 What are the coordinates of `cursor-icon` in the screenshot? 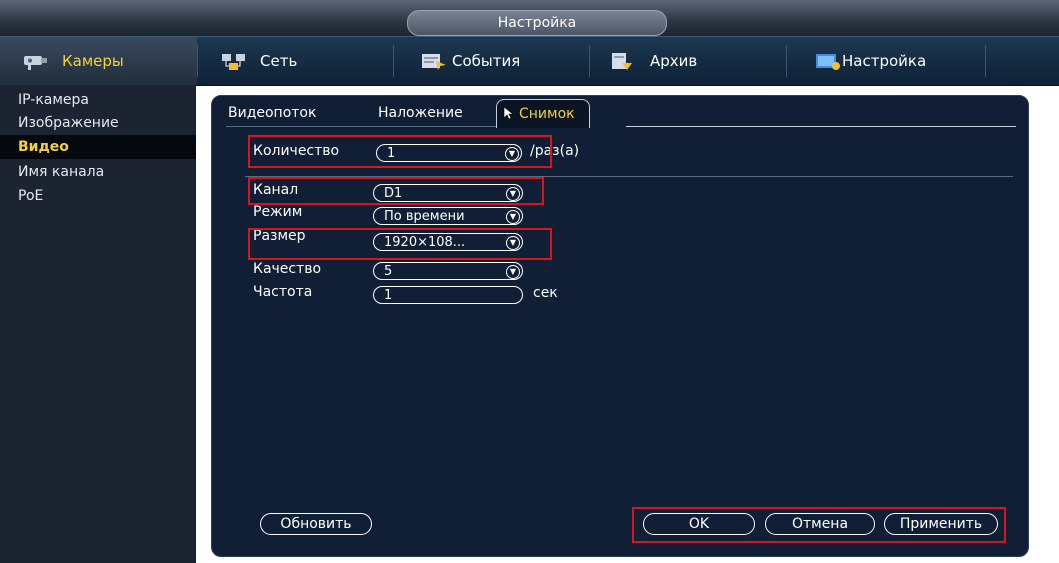 It's located at (508, 113).